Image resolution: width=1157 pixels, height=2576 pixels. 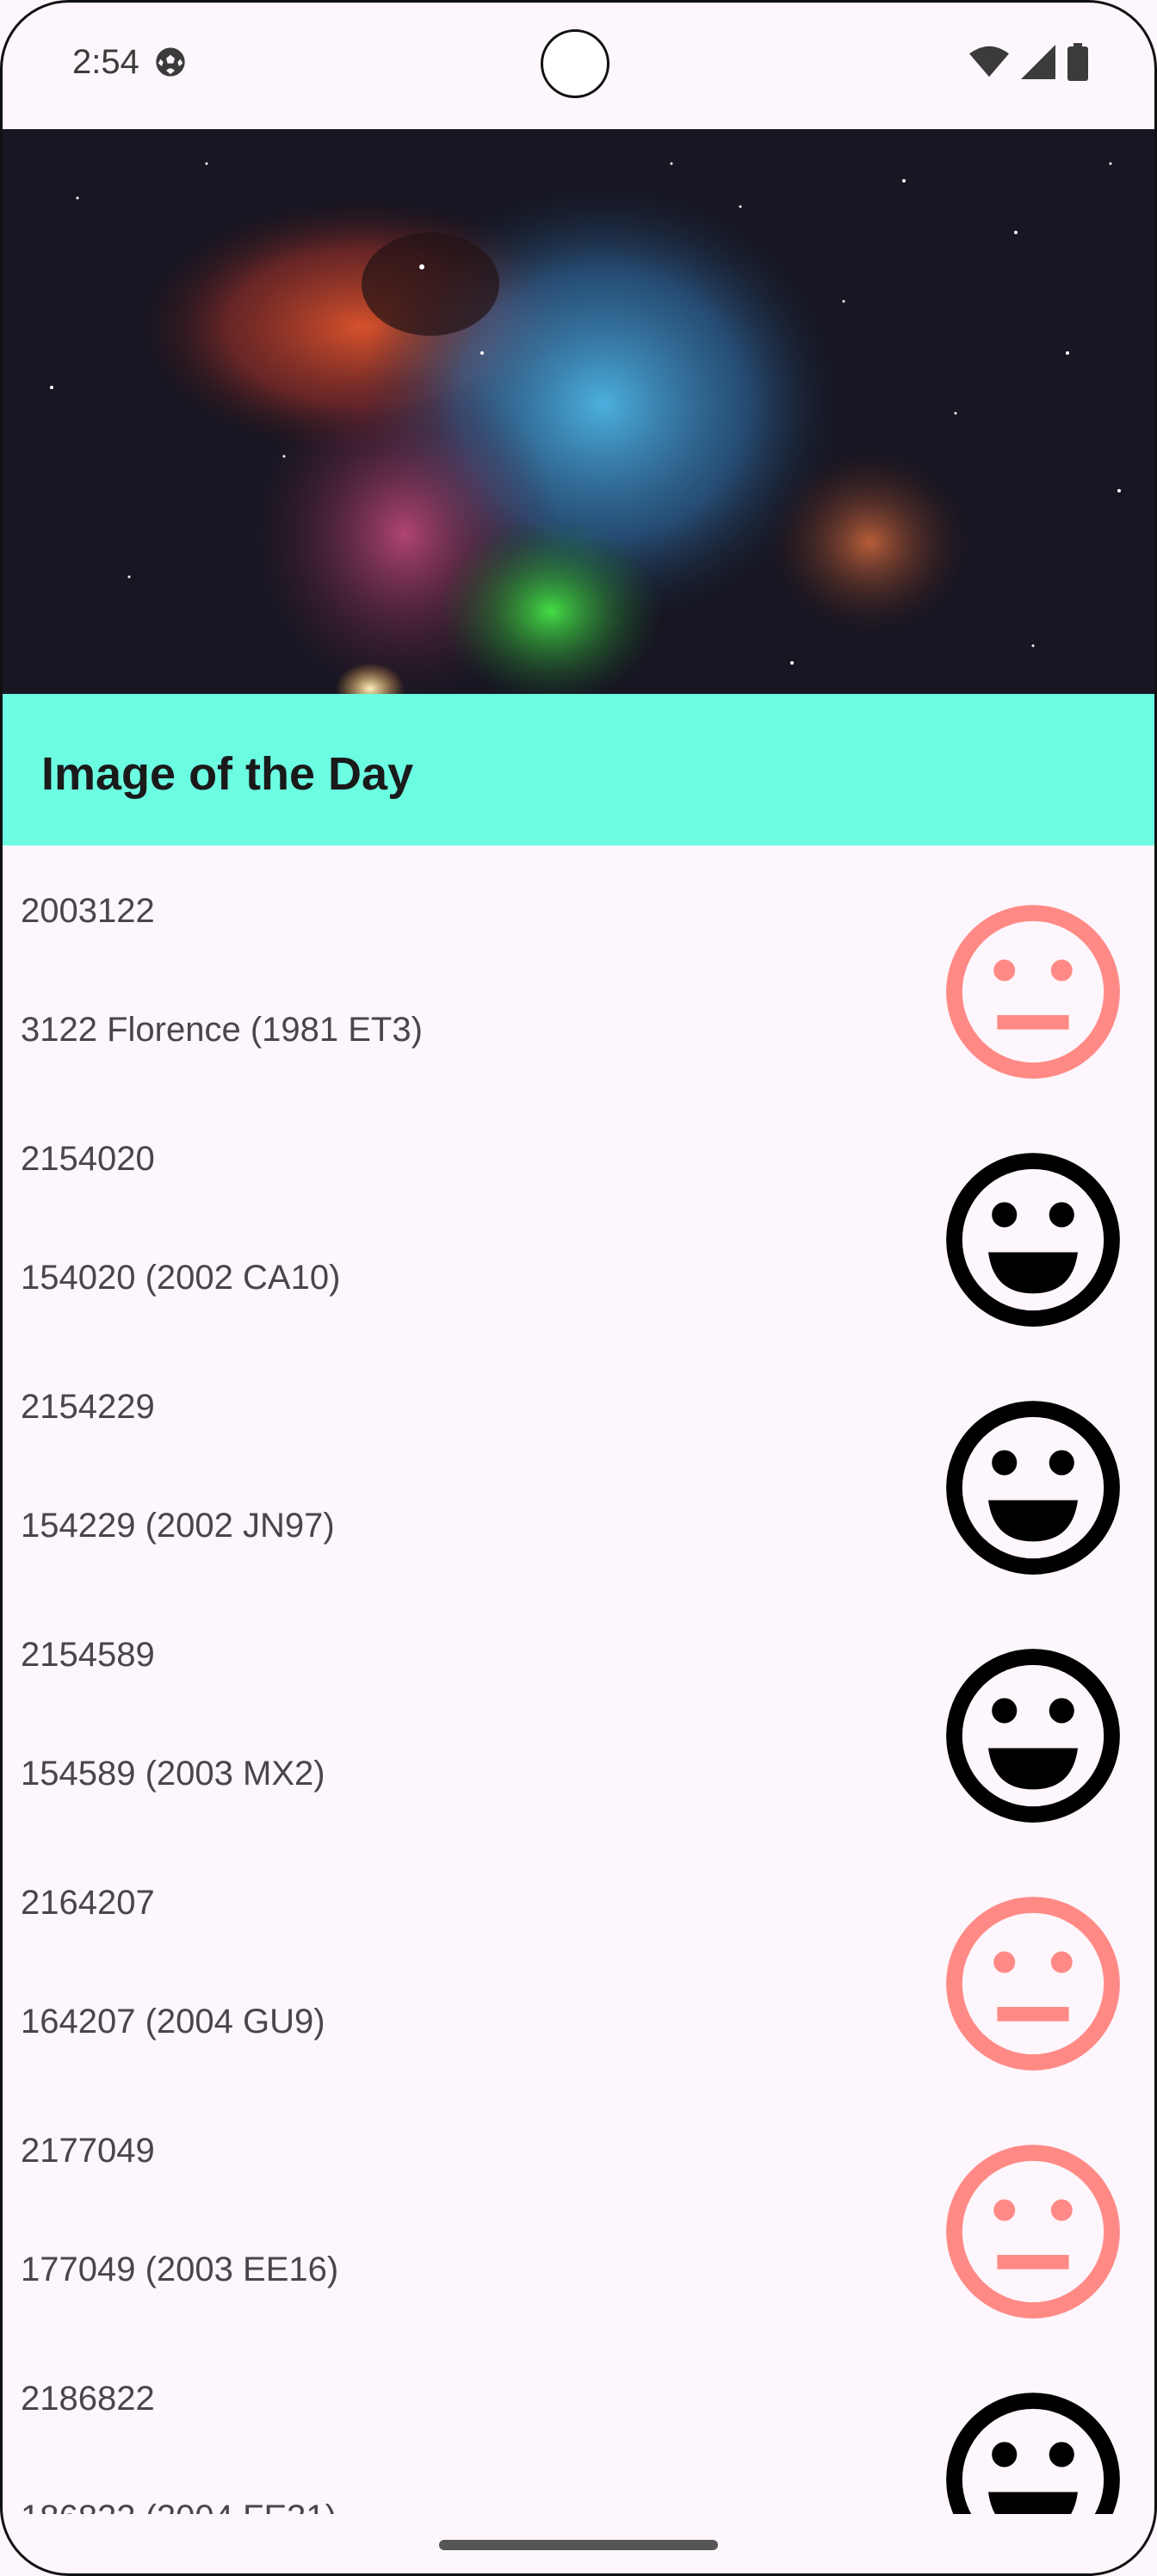 What do you see at coordinates (575, 64) in the screenshot?
I see `front-camera` at bounding box center [575, 64].